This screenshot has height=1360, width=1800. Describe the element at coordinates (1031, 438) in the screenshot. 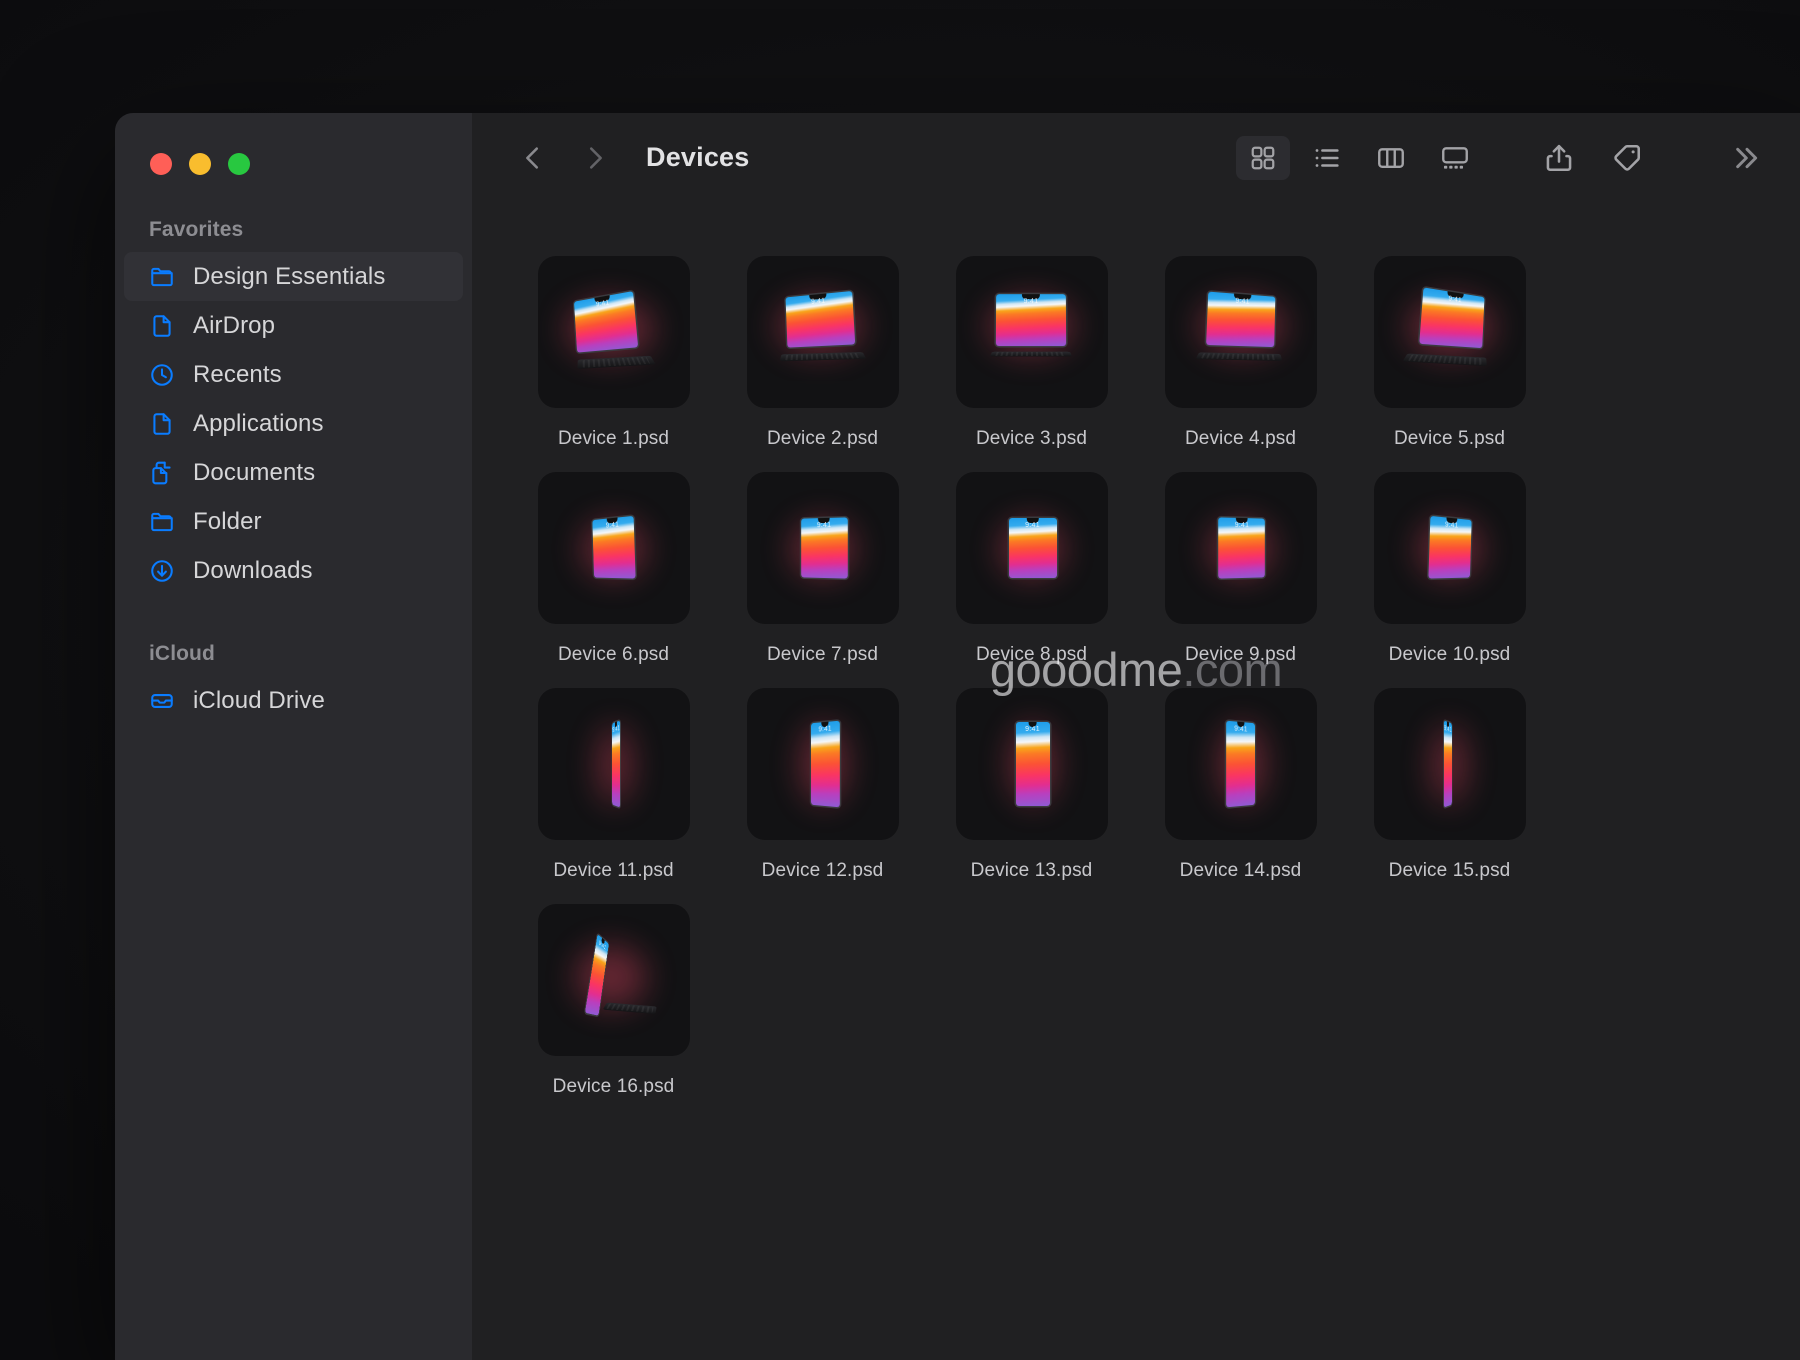

I see `file-name: Device 3.psd` at that location.